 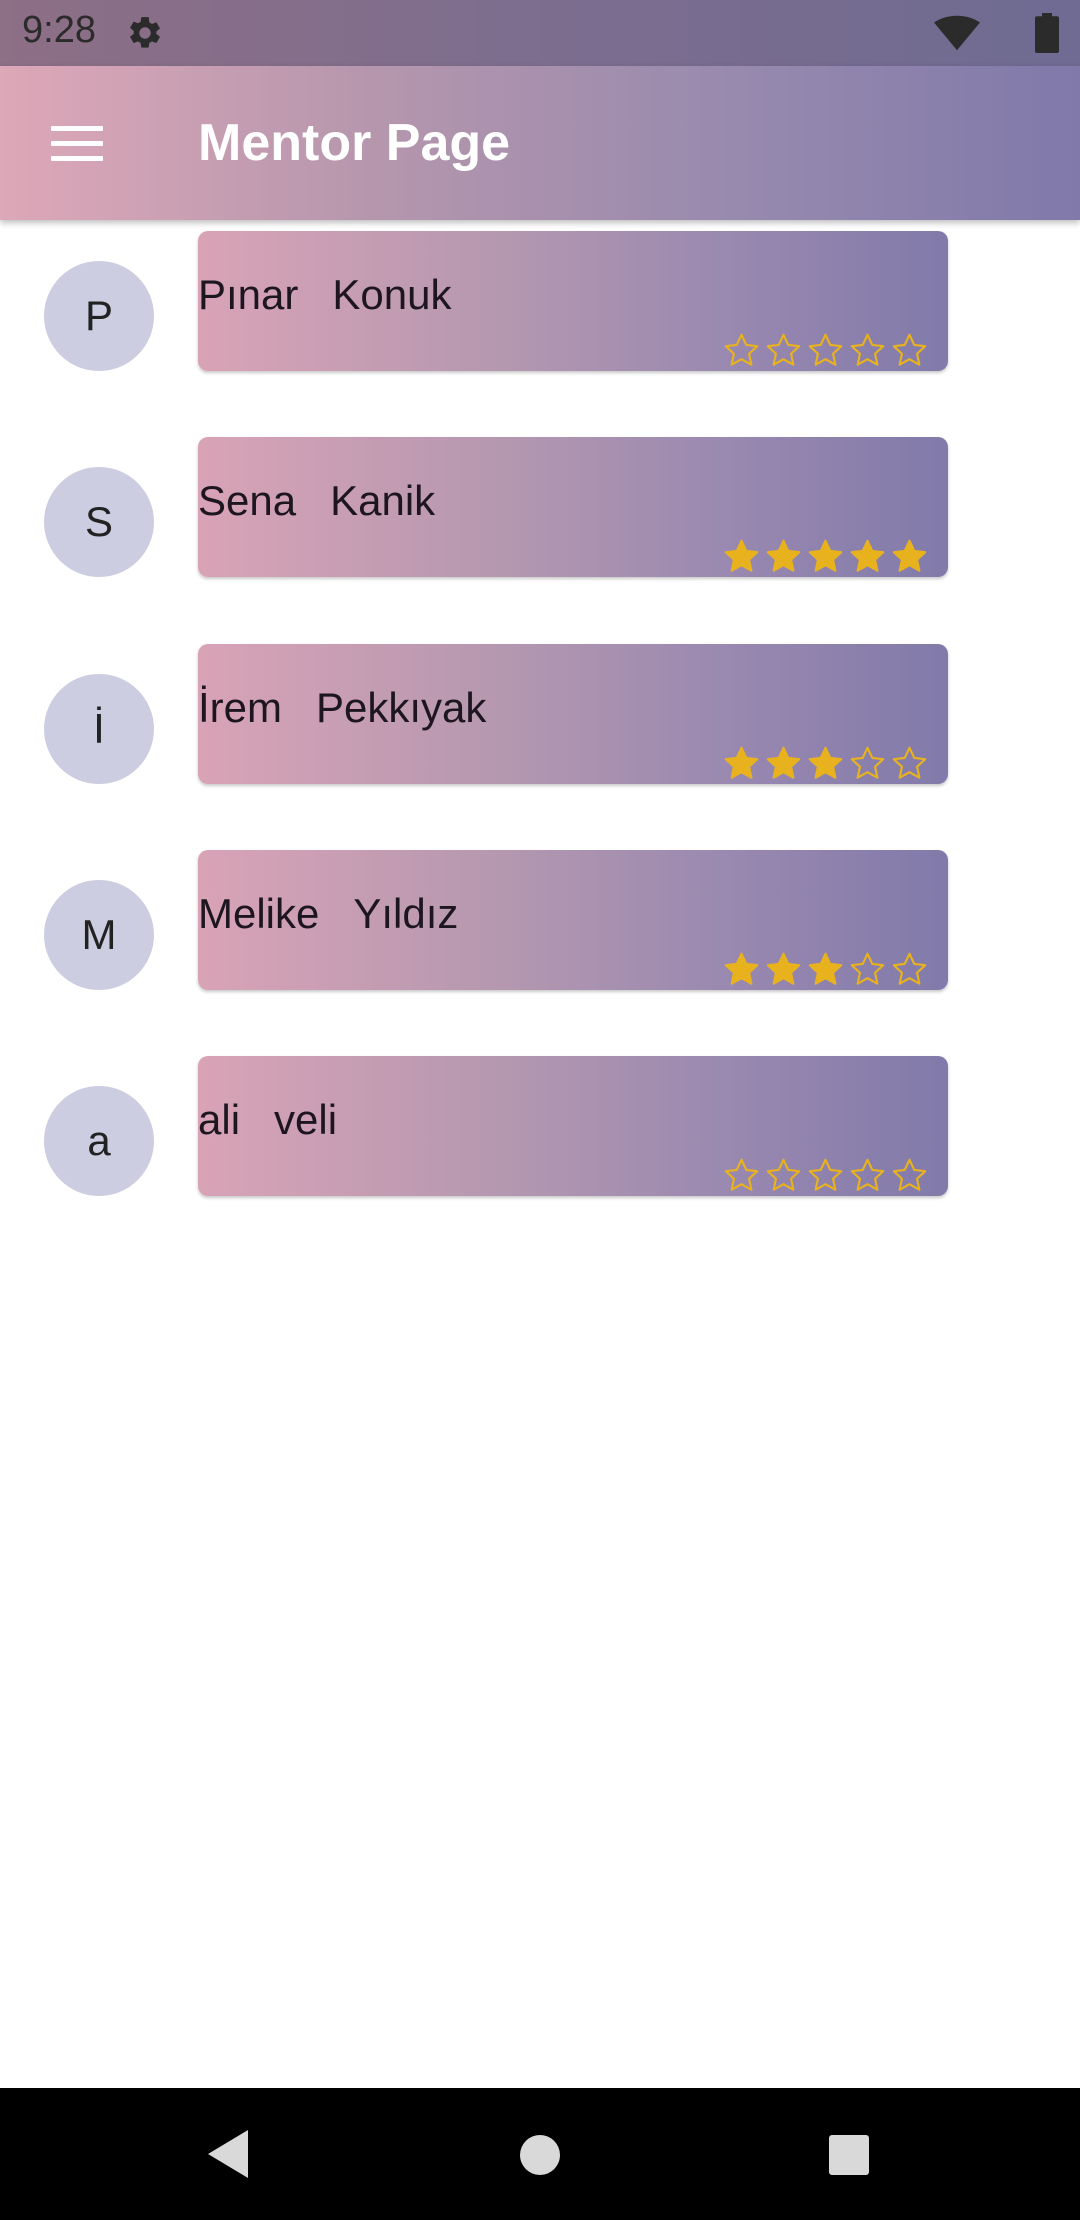 I want to click on mentor-row: a ali veli, so click(x=540, y=1126).